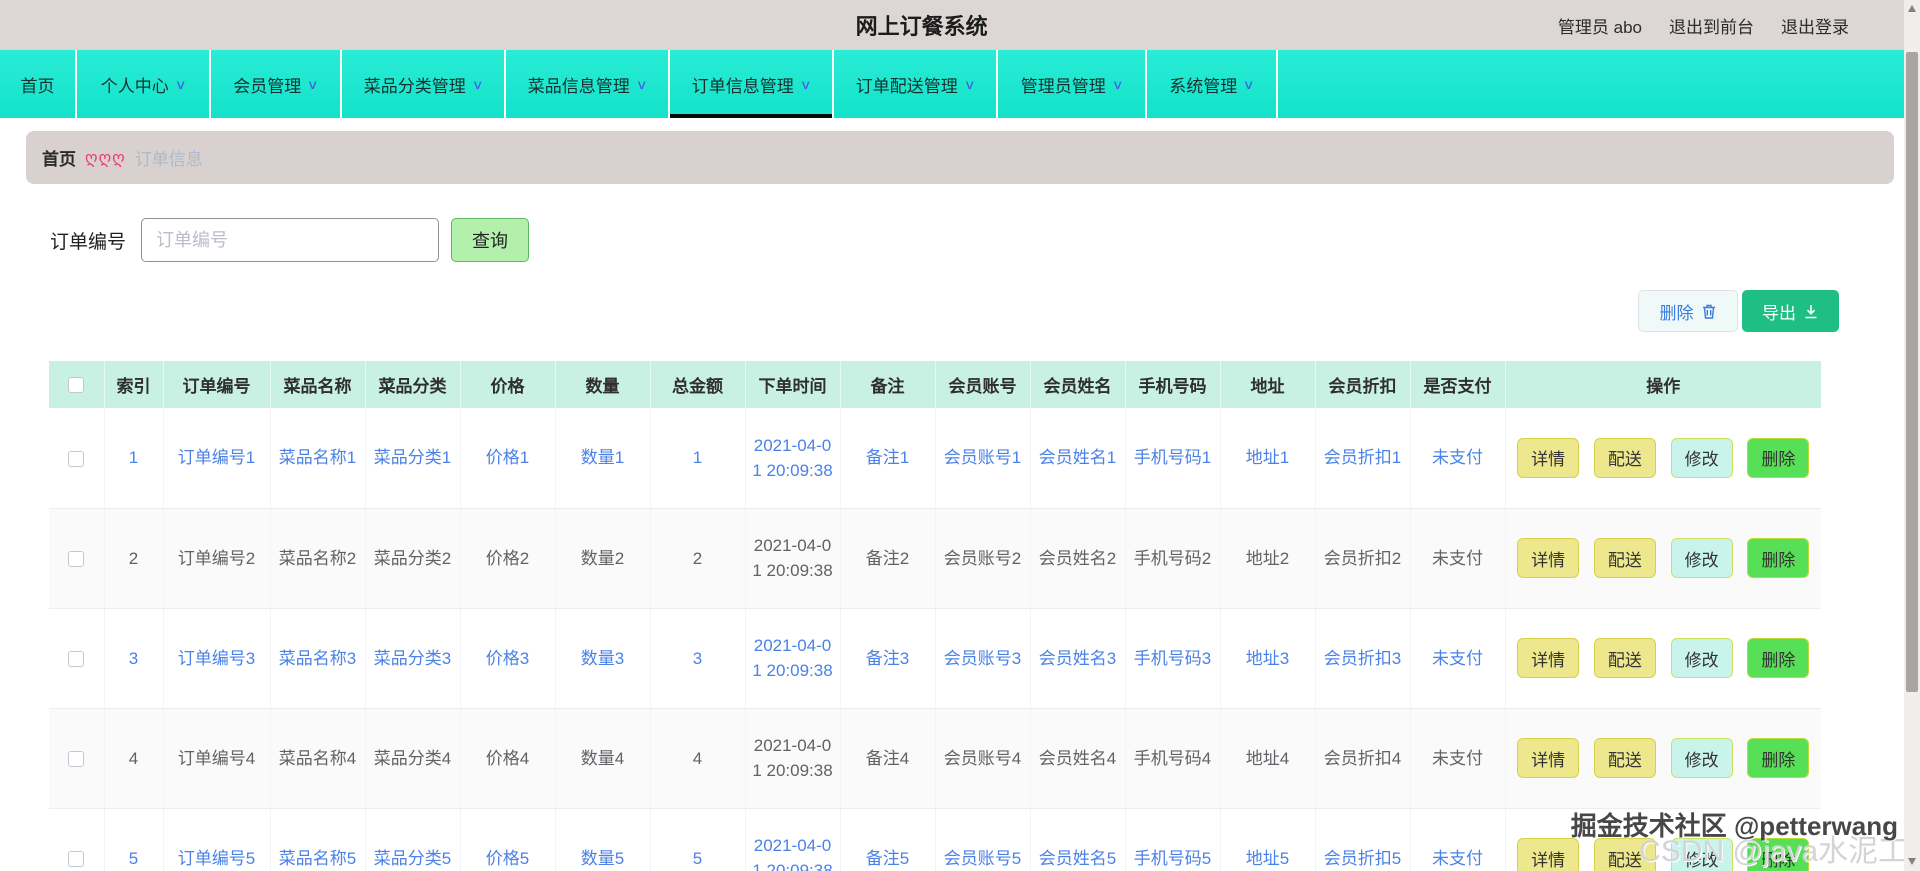  I want to click on scrollbar-up-arrow, so click(1912, 8).